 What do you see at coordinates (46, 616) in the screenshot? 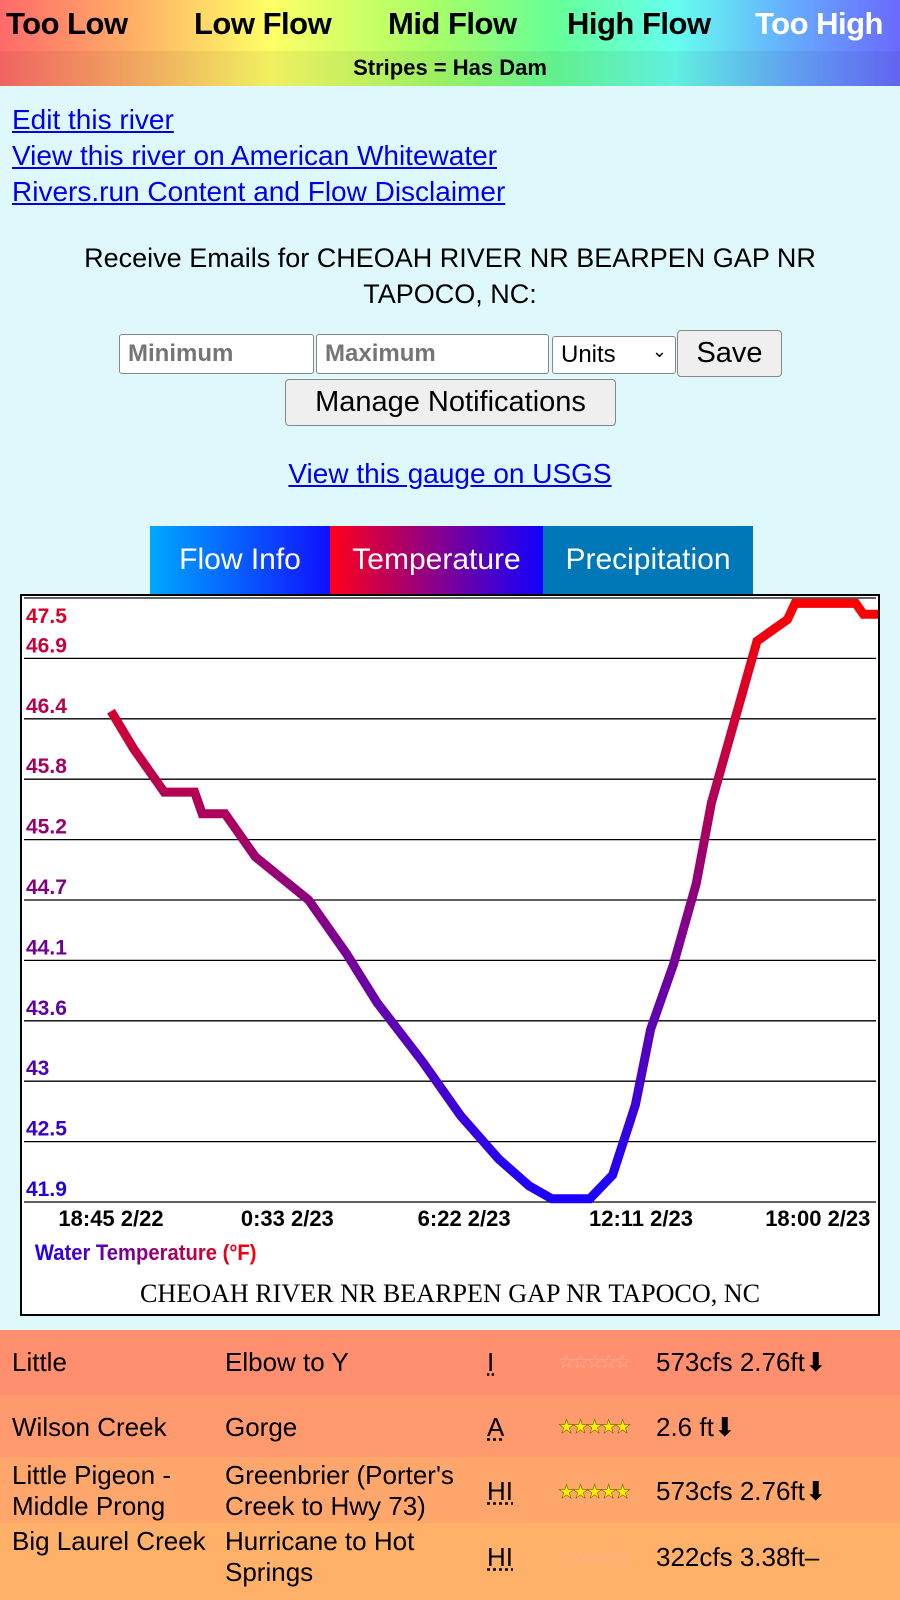
I see `y-tick-label: 47.5` at bounding box center [46, 616].